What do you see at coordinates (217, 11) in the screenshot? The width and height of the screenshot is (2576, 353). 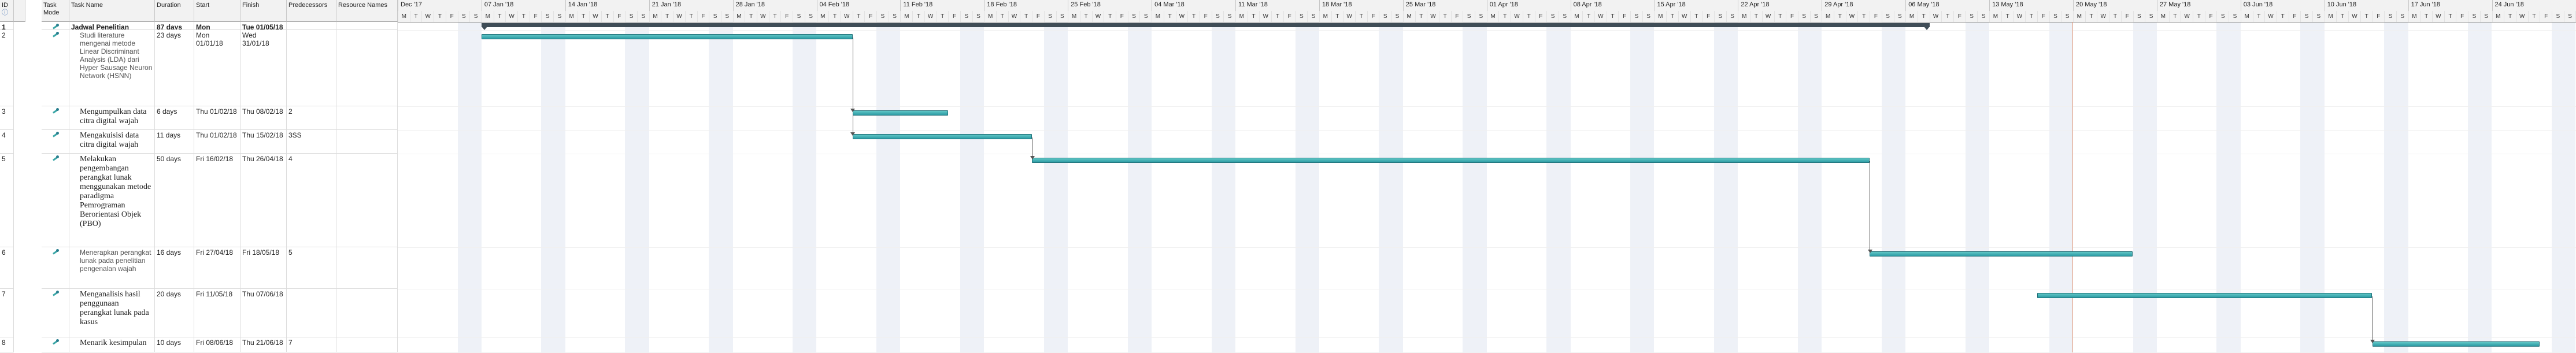 I see `col-header-start: Start` at bounding box center [217, 11].